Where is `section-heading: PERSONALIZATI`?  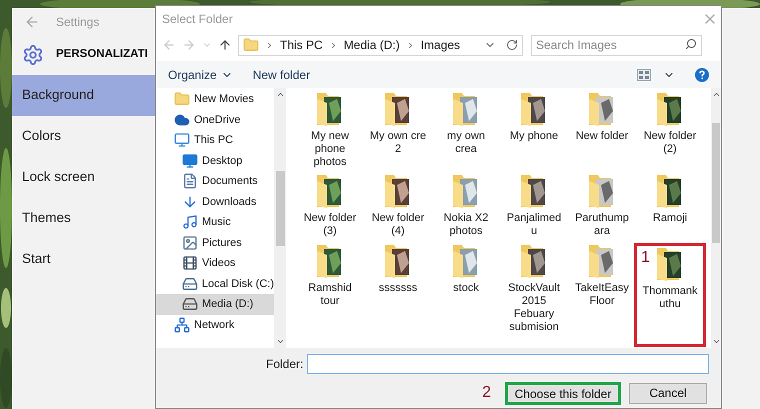
section-heading: PERSONALIZATI is located at coordinates (102, 54).